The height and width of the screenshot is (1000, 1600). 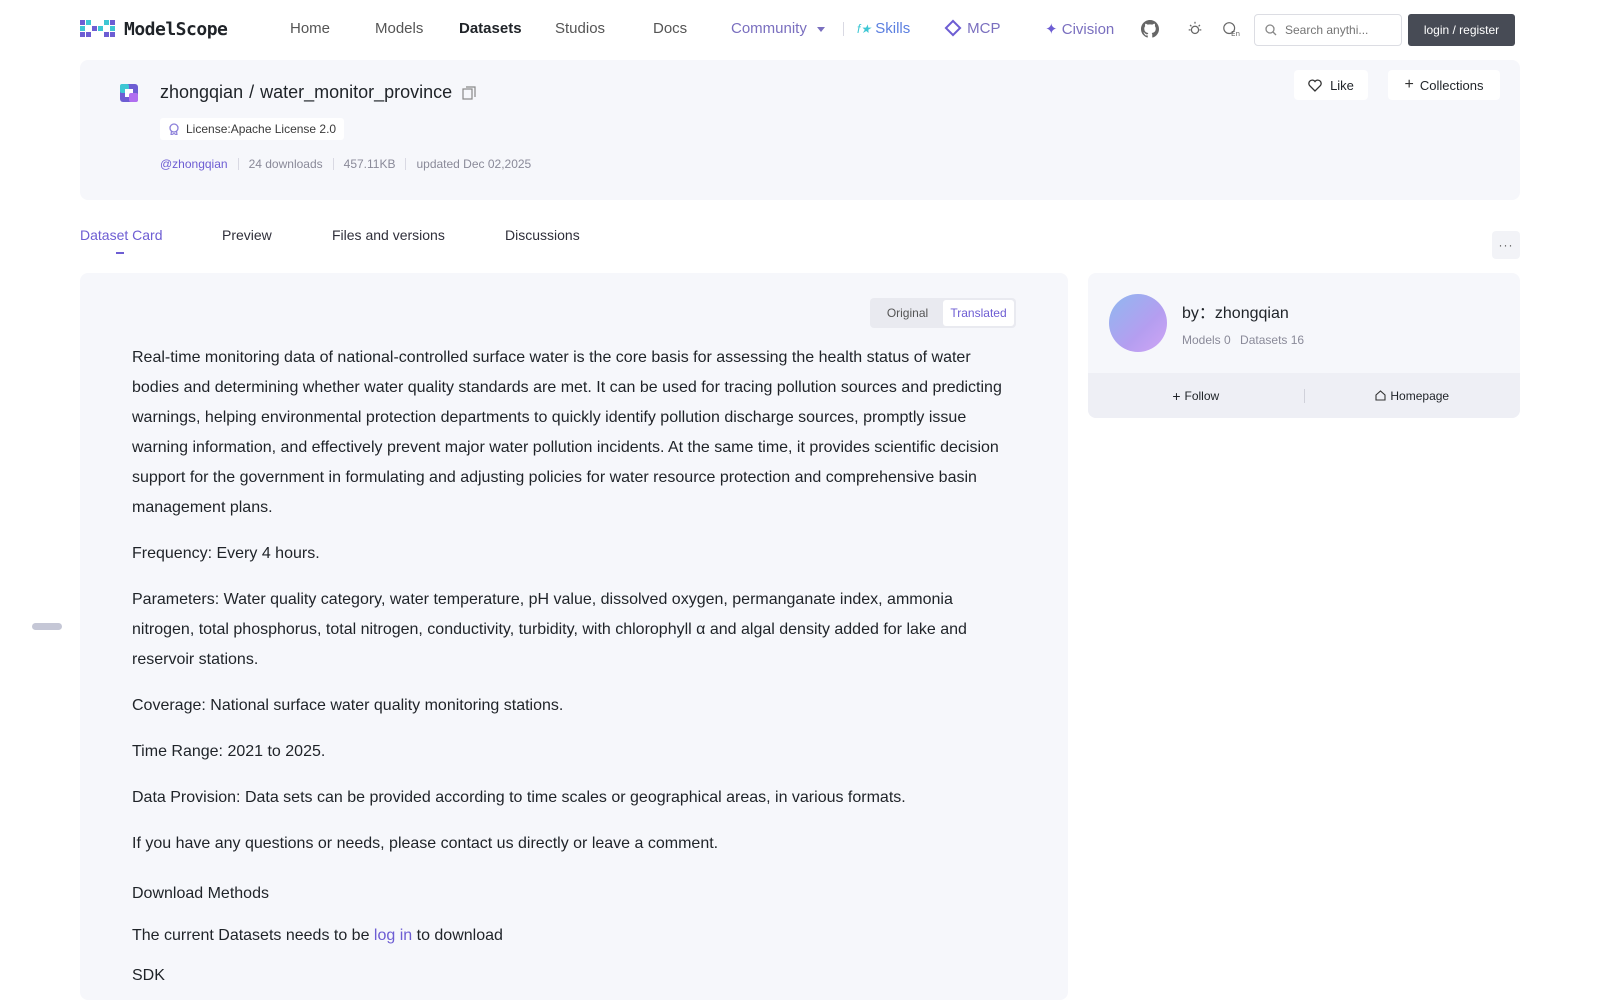 What do you see at coordinates (129, 93) in the screenshot?
I see `dataset-icon` at bounding box center [129, 93].